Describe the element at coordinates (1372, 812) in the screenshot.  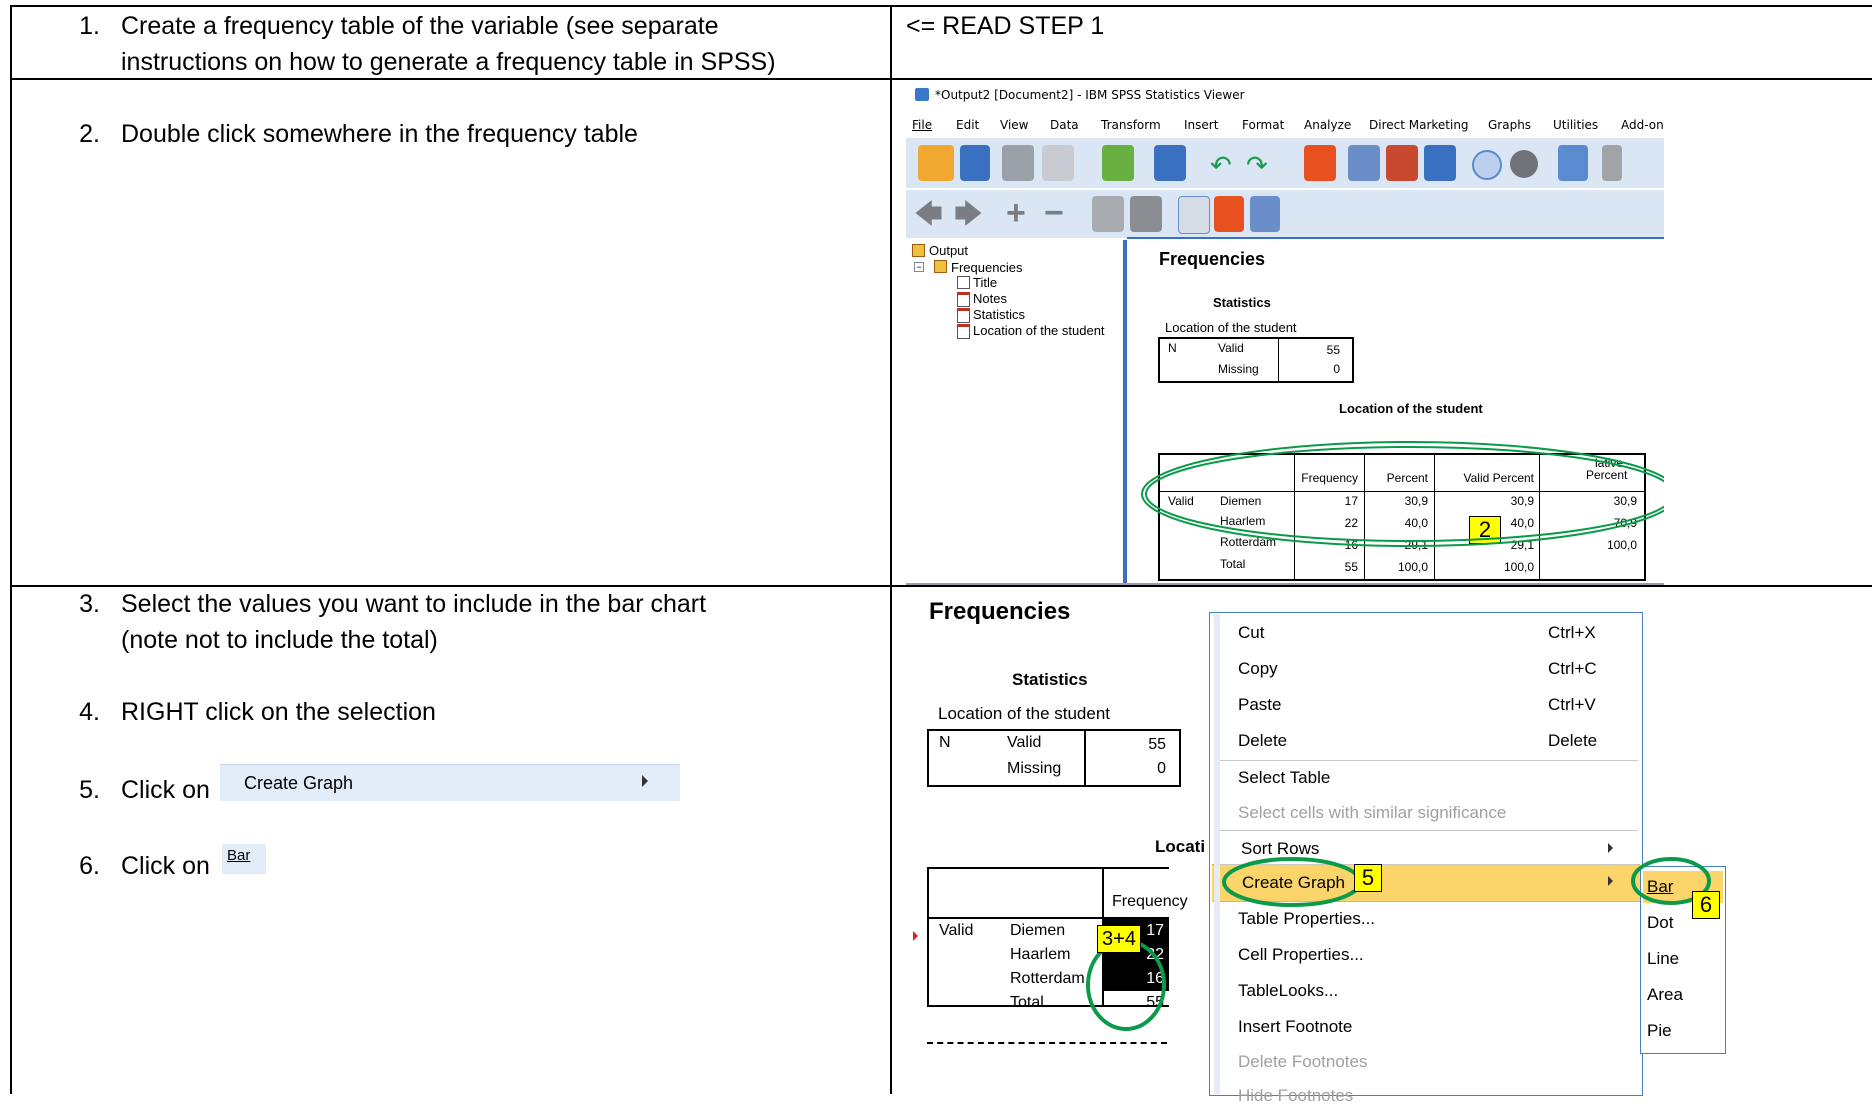
I see `menu-select-similar: Select cells with similar significance` at that location.